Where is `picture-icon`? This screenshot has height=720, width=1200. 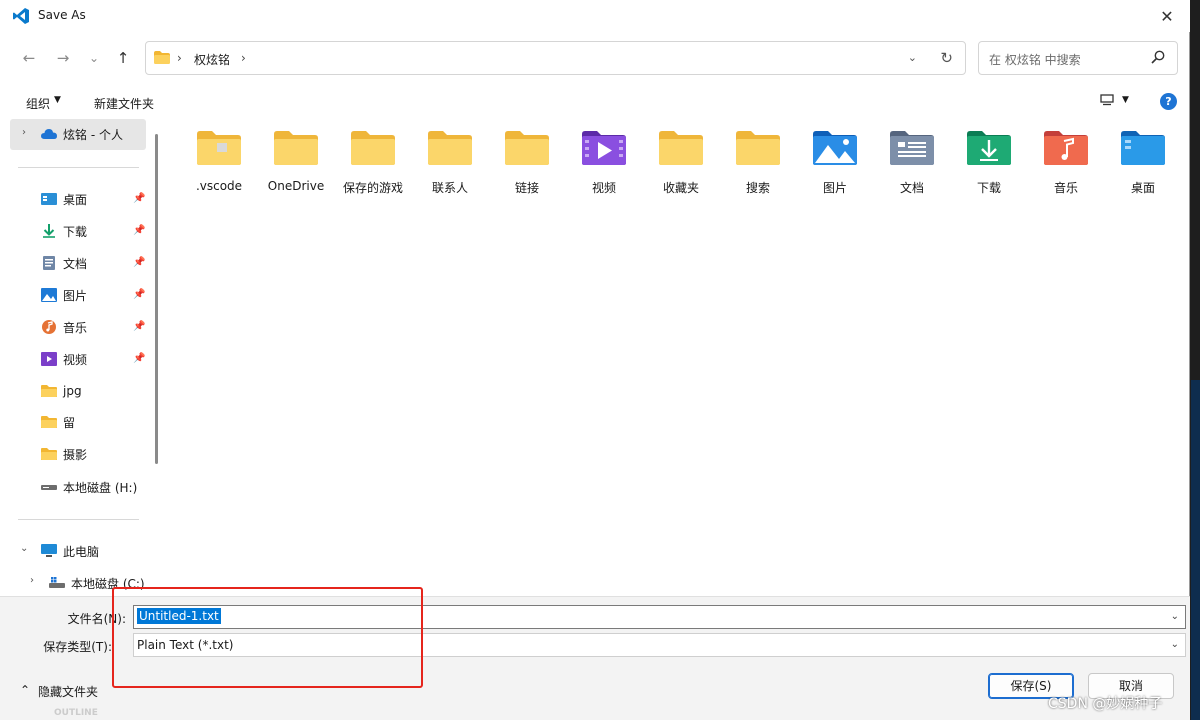
picture-icon is located at coordinates (49, 295).